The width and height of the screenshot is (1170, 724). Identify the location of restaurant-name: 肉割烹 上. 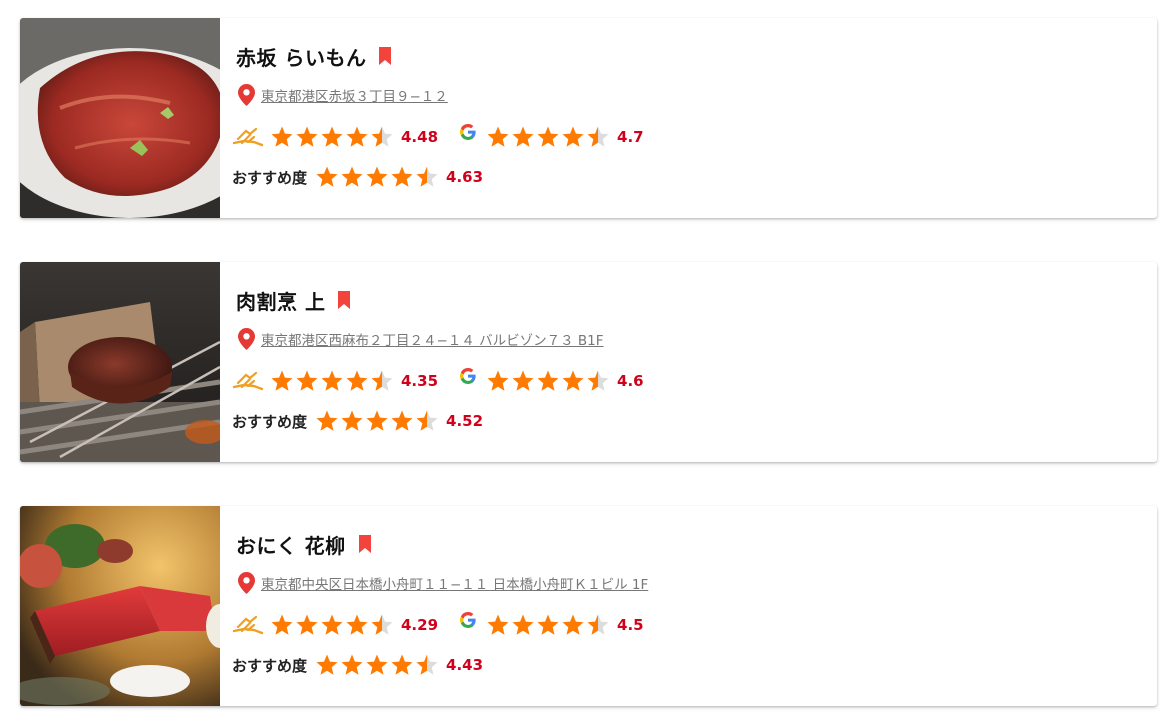
(280, 300).